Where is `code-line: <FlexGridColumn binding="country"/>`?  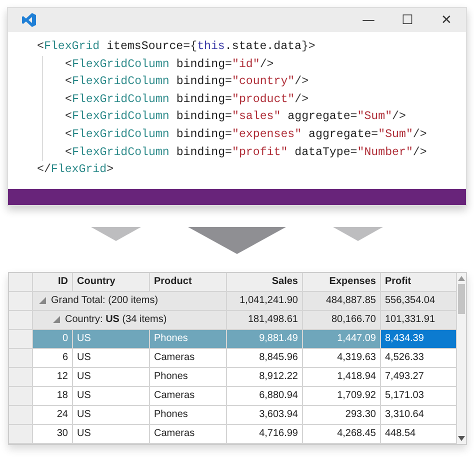 code-line: <FlexGridColumn binding="country"/> is located at coordinates (187, 82).